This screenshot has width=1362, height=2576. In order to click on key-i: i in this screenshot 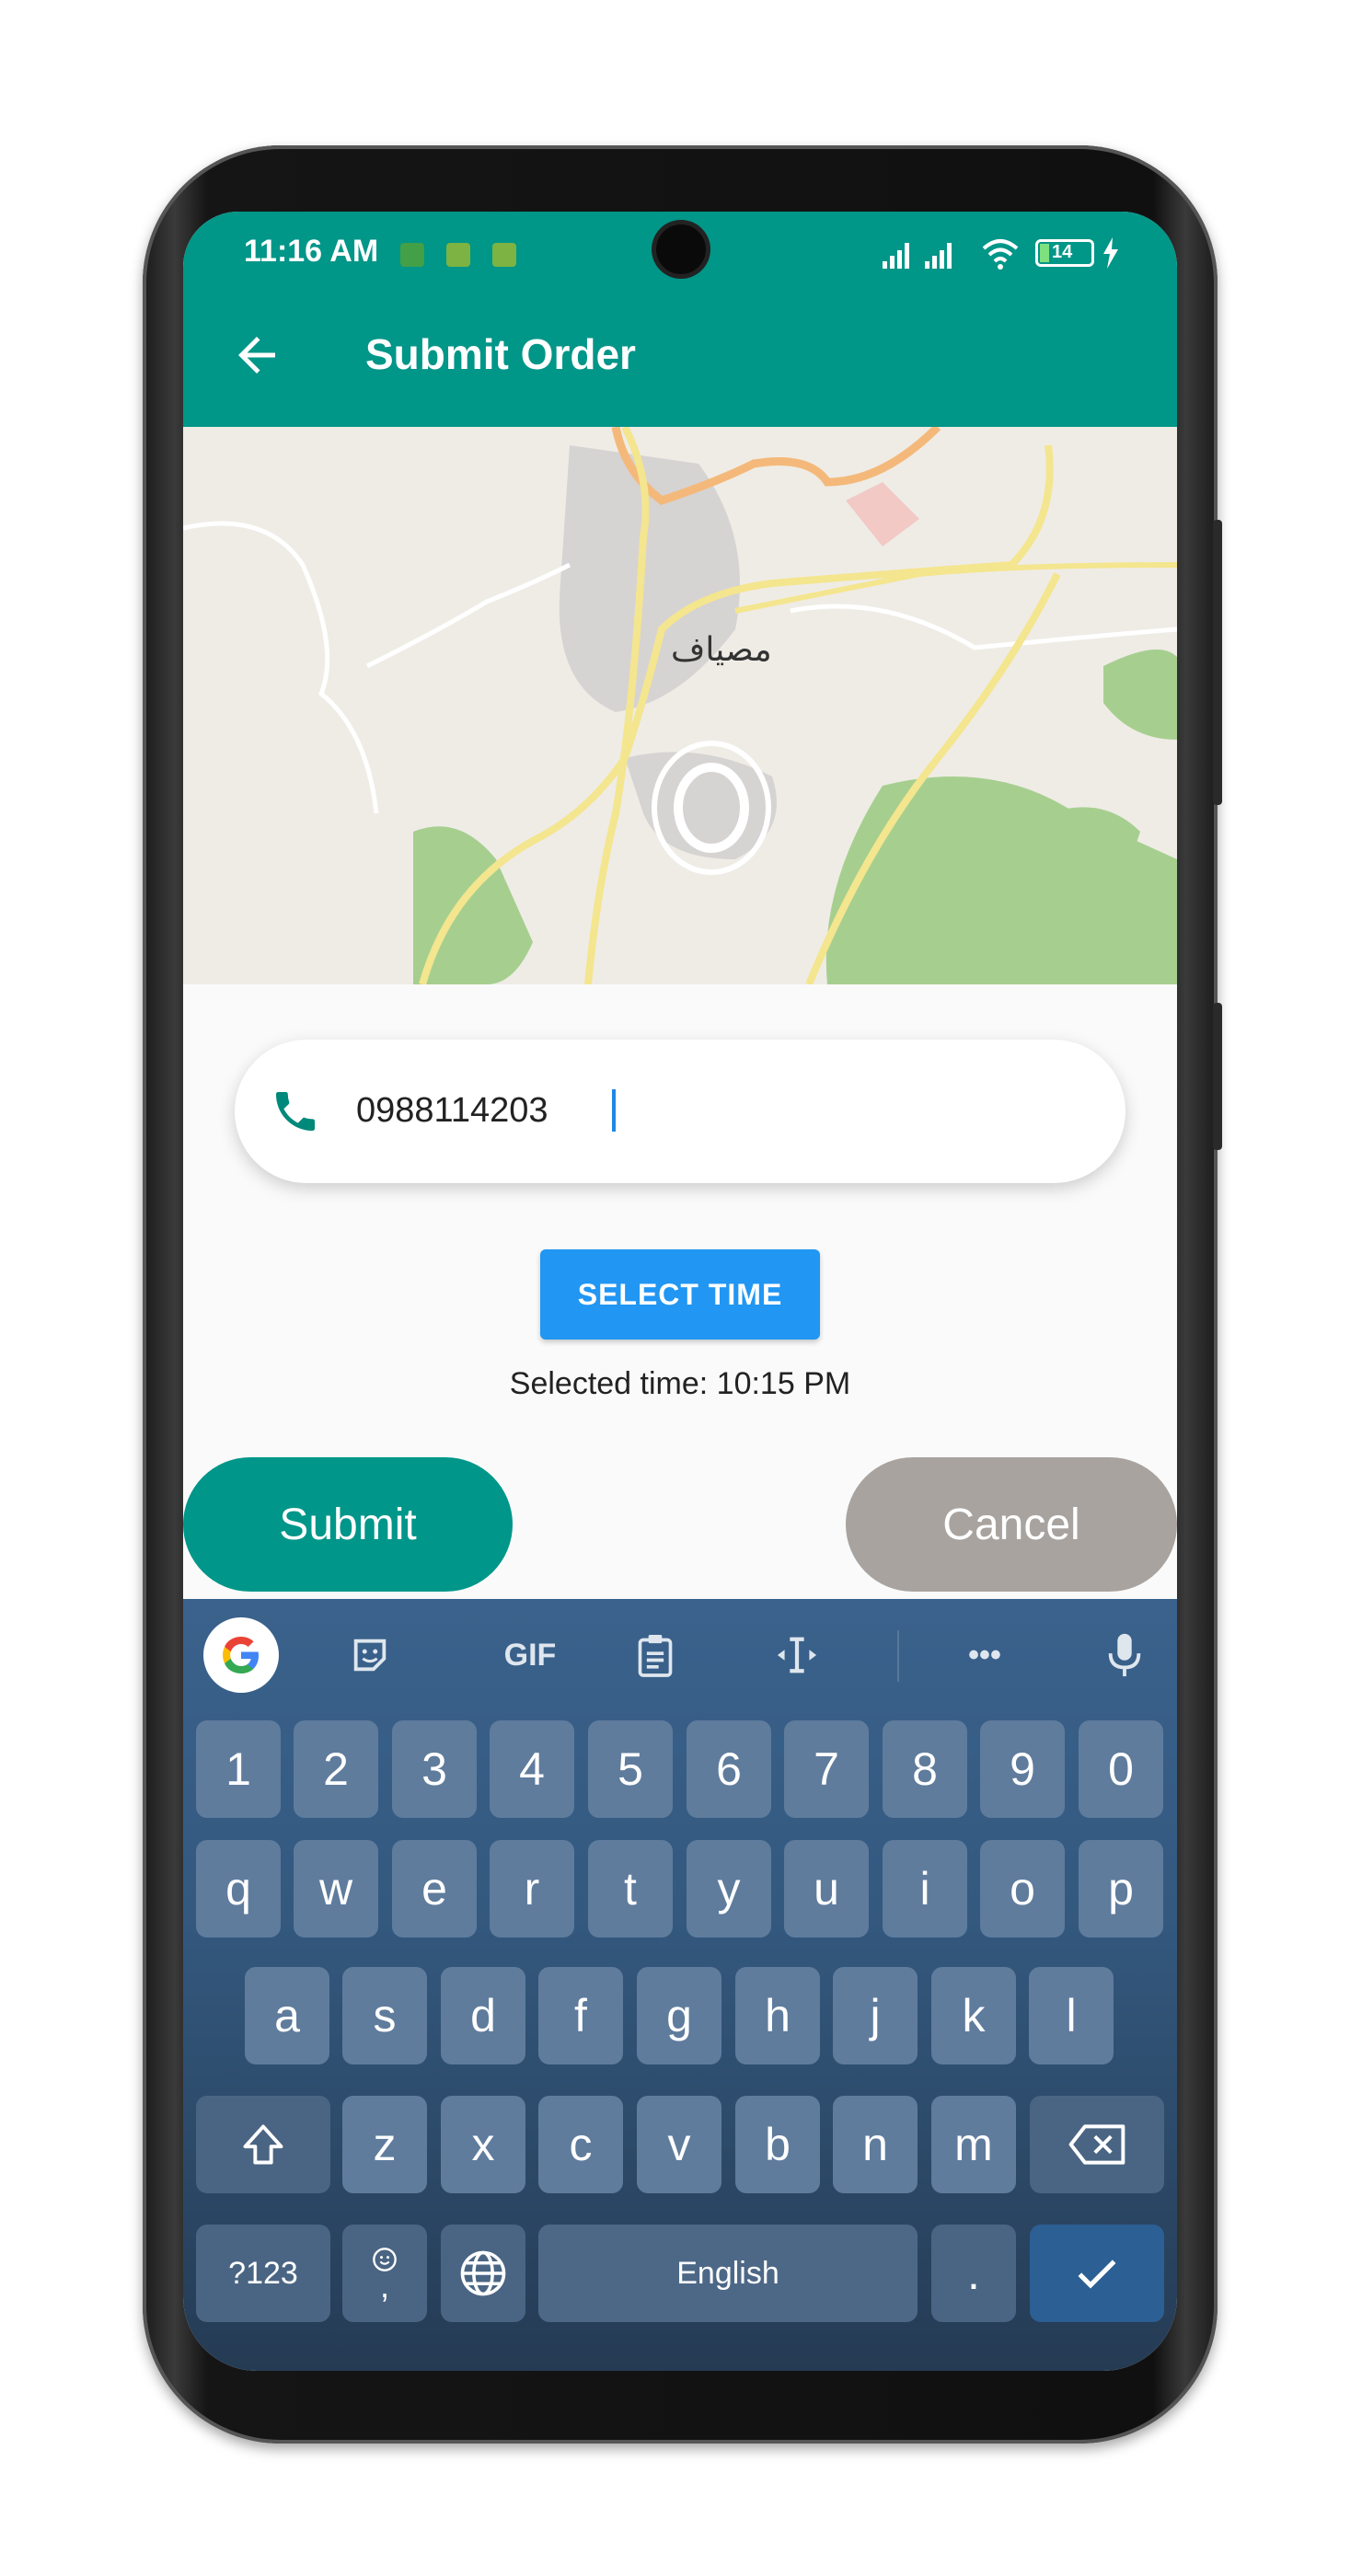, I will do `click(925, 1889)`.